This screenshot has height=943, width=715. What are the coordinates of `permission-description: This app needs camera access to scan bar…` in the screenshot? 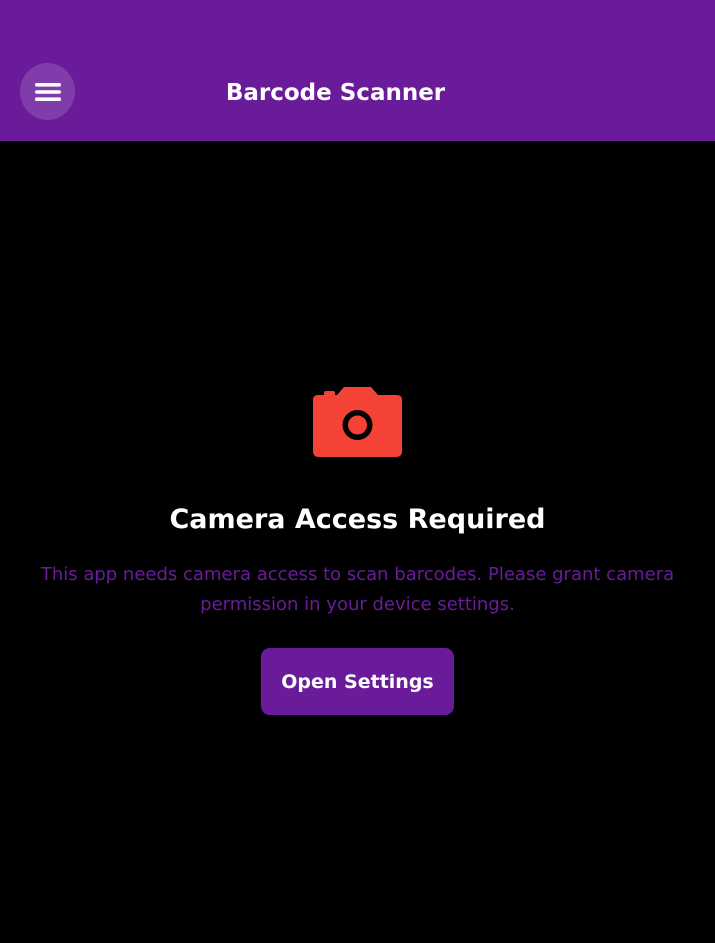 It's located at (357, 589).